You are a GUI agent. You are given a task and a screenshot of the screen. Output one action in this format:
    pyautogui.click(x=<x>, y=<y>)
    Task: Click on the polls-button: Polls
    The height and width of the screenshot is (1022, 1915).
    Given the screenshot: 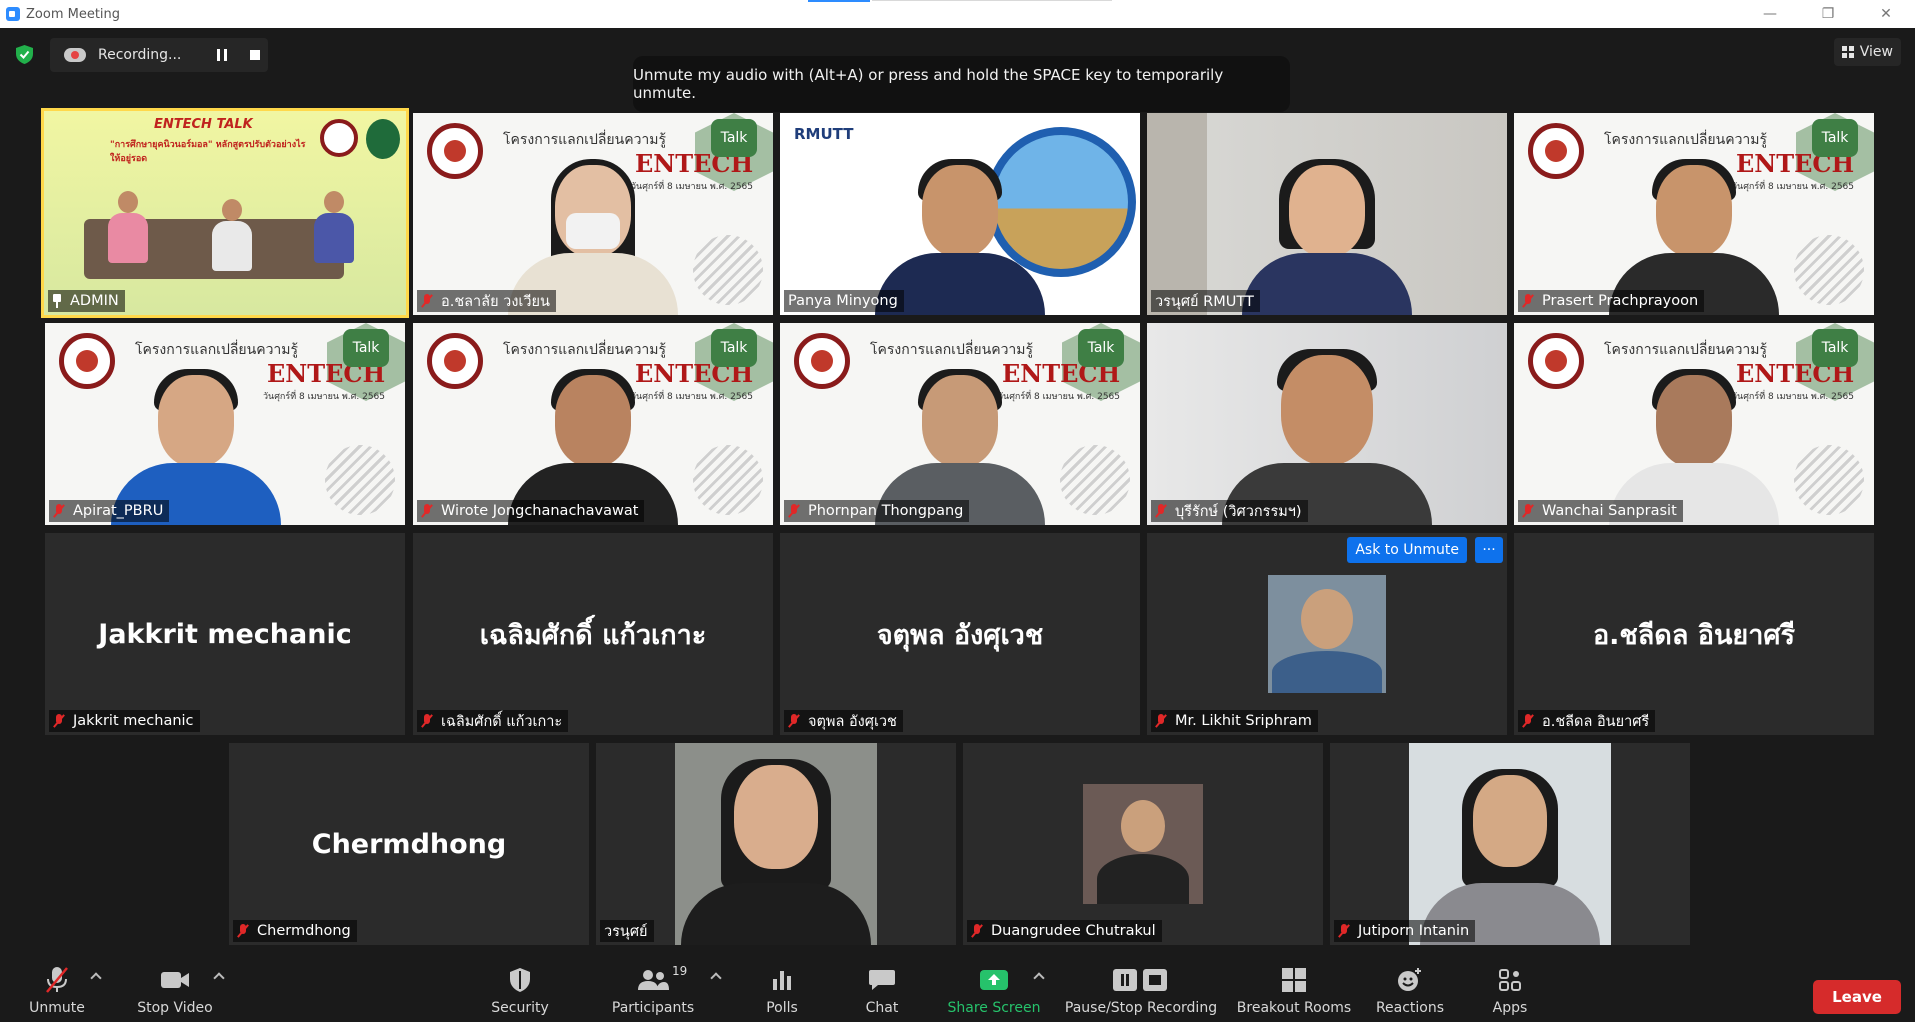 What is the action you would take?
    pyautogui.click(x=782, y=992)
    